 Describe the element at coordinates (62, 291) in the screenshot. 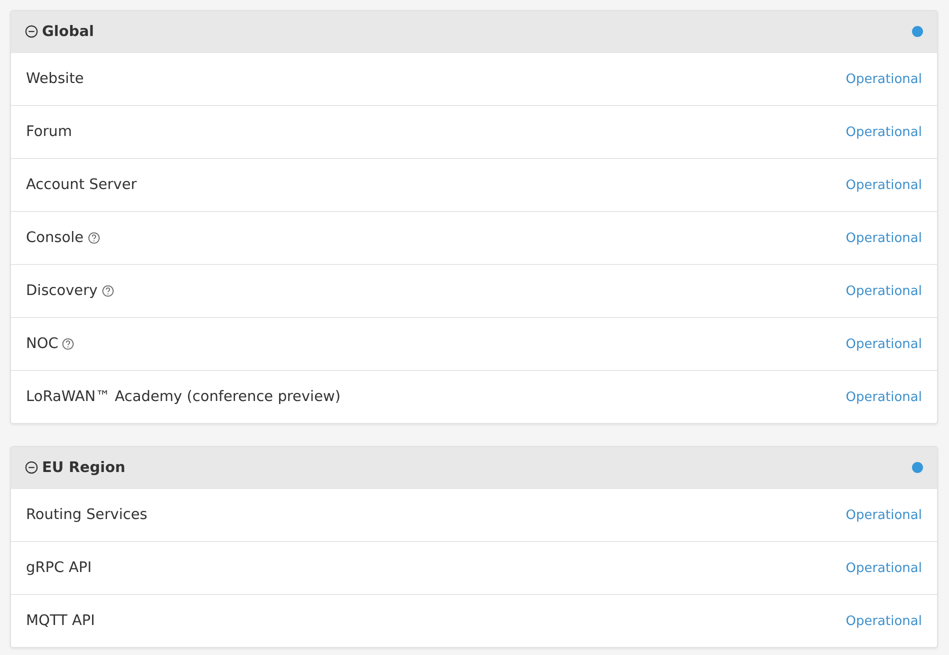

I see `component-name: Discovery` at that location.